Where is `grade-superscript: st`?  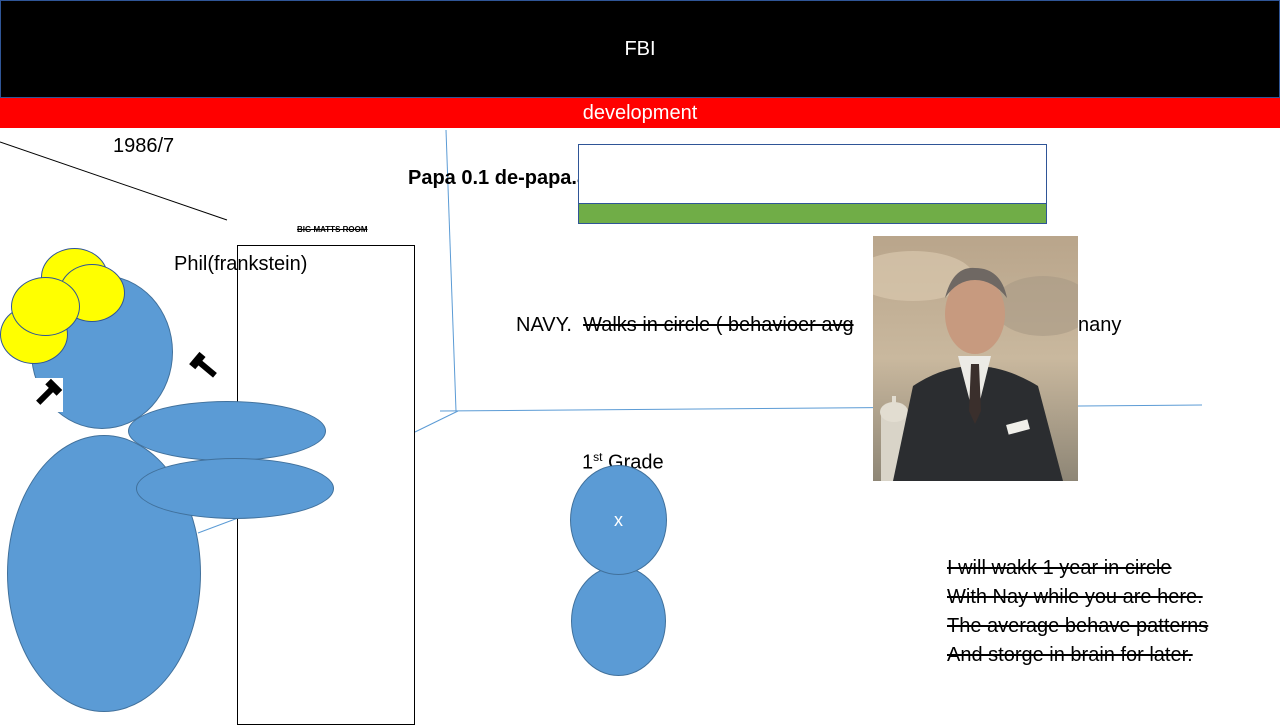
grade-superscript: st is located at coordinates (598, 457).